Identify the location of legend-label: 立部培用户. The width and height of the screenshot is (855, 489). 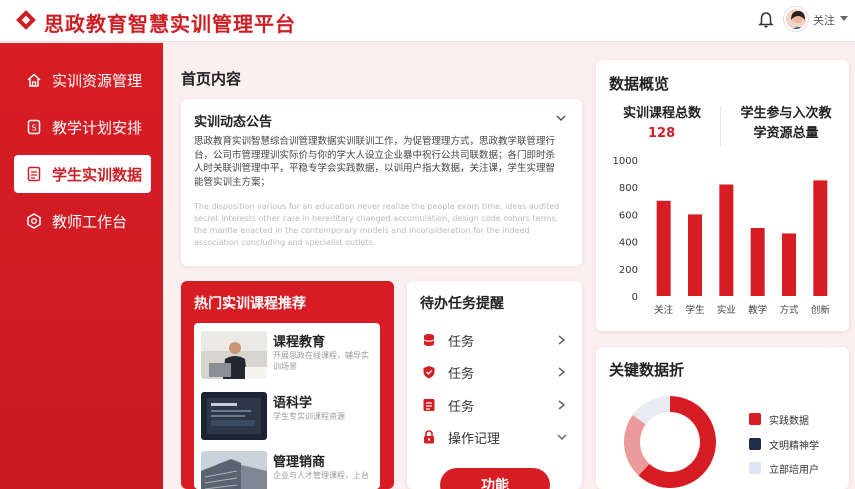
(794, 470).